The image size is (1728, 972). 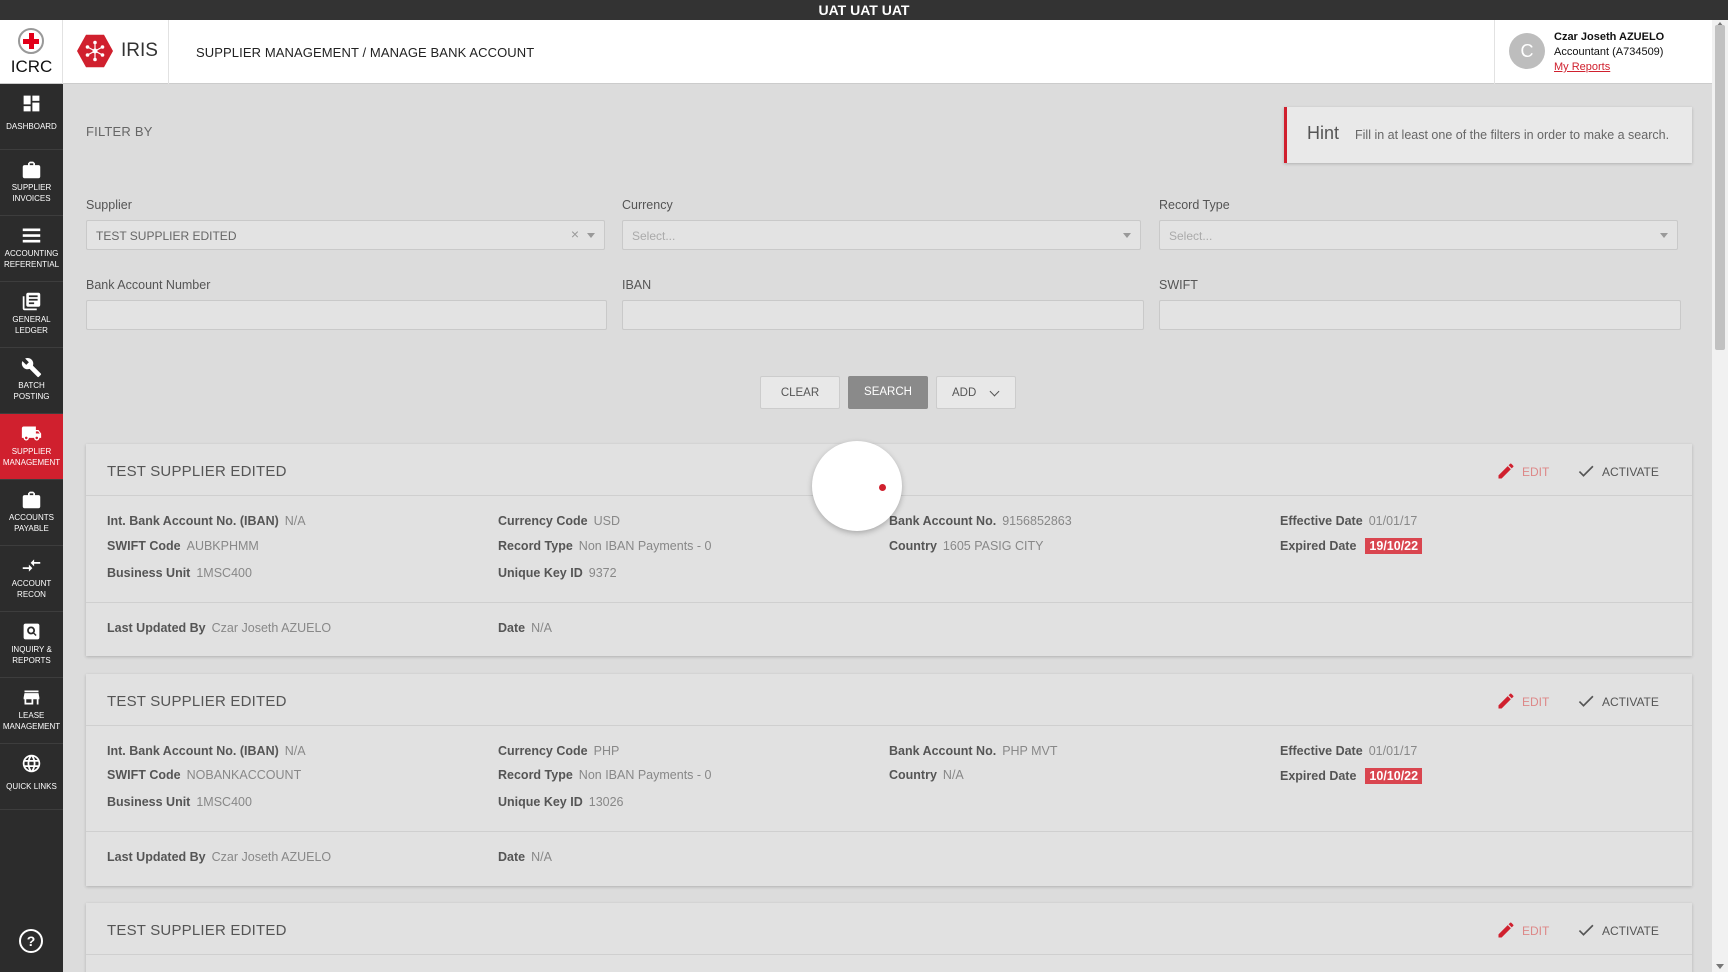 I want to click on sidebar-item-lease-management: LEASE MANAGEMENT, so click(x=31, y=711).